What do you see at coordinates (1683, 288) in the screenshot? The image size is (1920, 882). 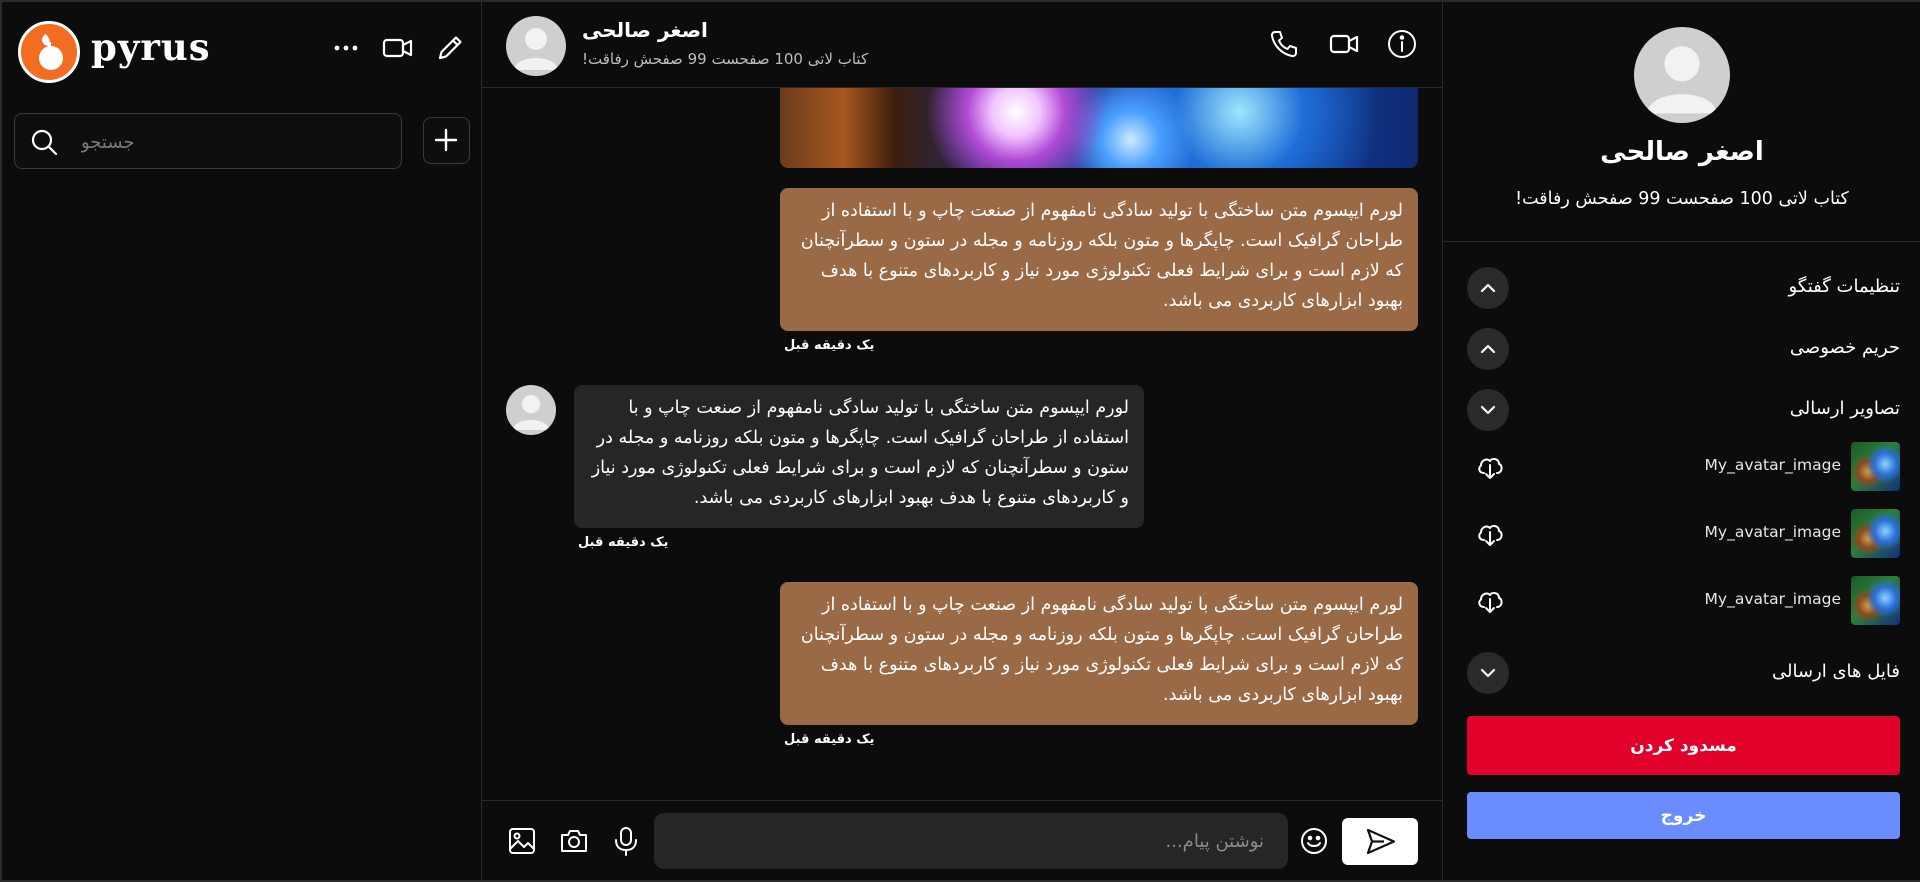 I see `section-chat-settings: تنظیمات گفتگو` at bounding box center [1683, 288].